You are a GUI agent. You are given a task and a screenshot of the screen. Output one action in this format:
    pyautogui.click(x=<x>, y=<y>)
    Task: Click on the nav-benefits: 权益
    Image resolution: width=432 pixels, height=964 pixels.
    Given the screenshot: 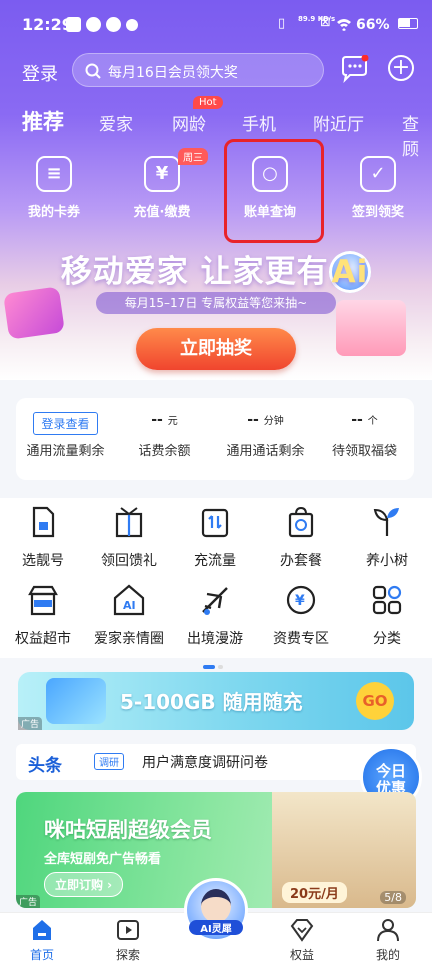 What is the action you would take?
    pyautogui.click(x=302, y=940)
    